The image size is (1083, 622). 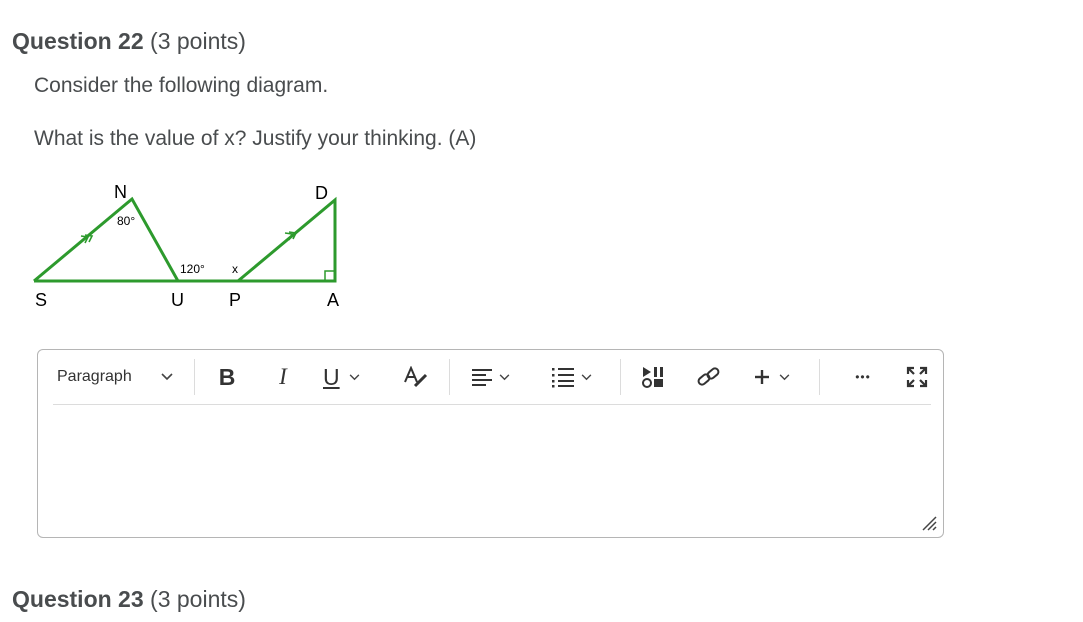 I want to click on italic-icon: I, so click(x=283, y=376).